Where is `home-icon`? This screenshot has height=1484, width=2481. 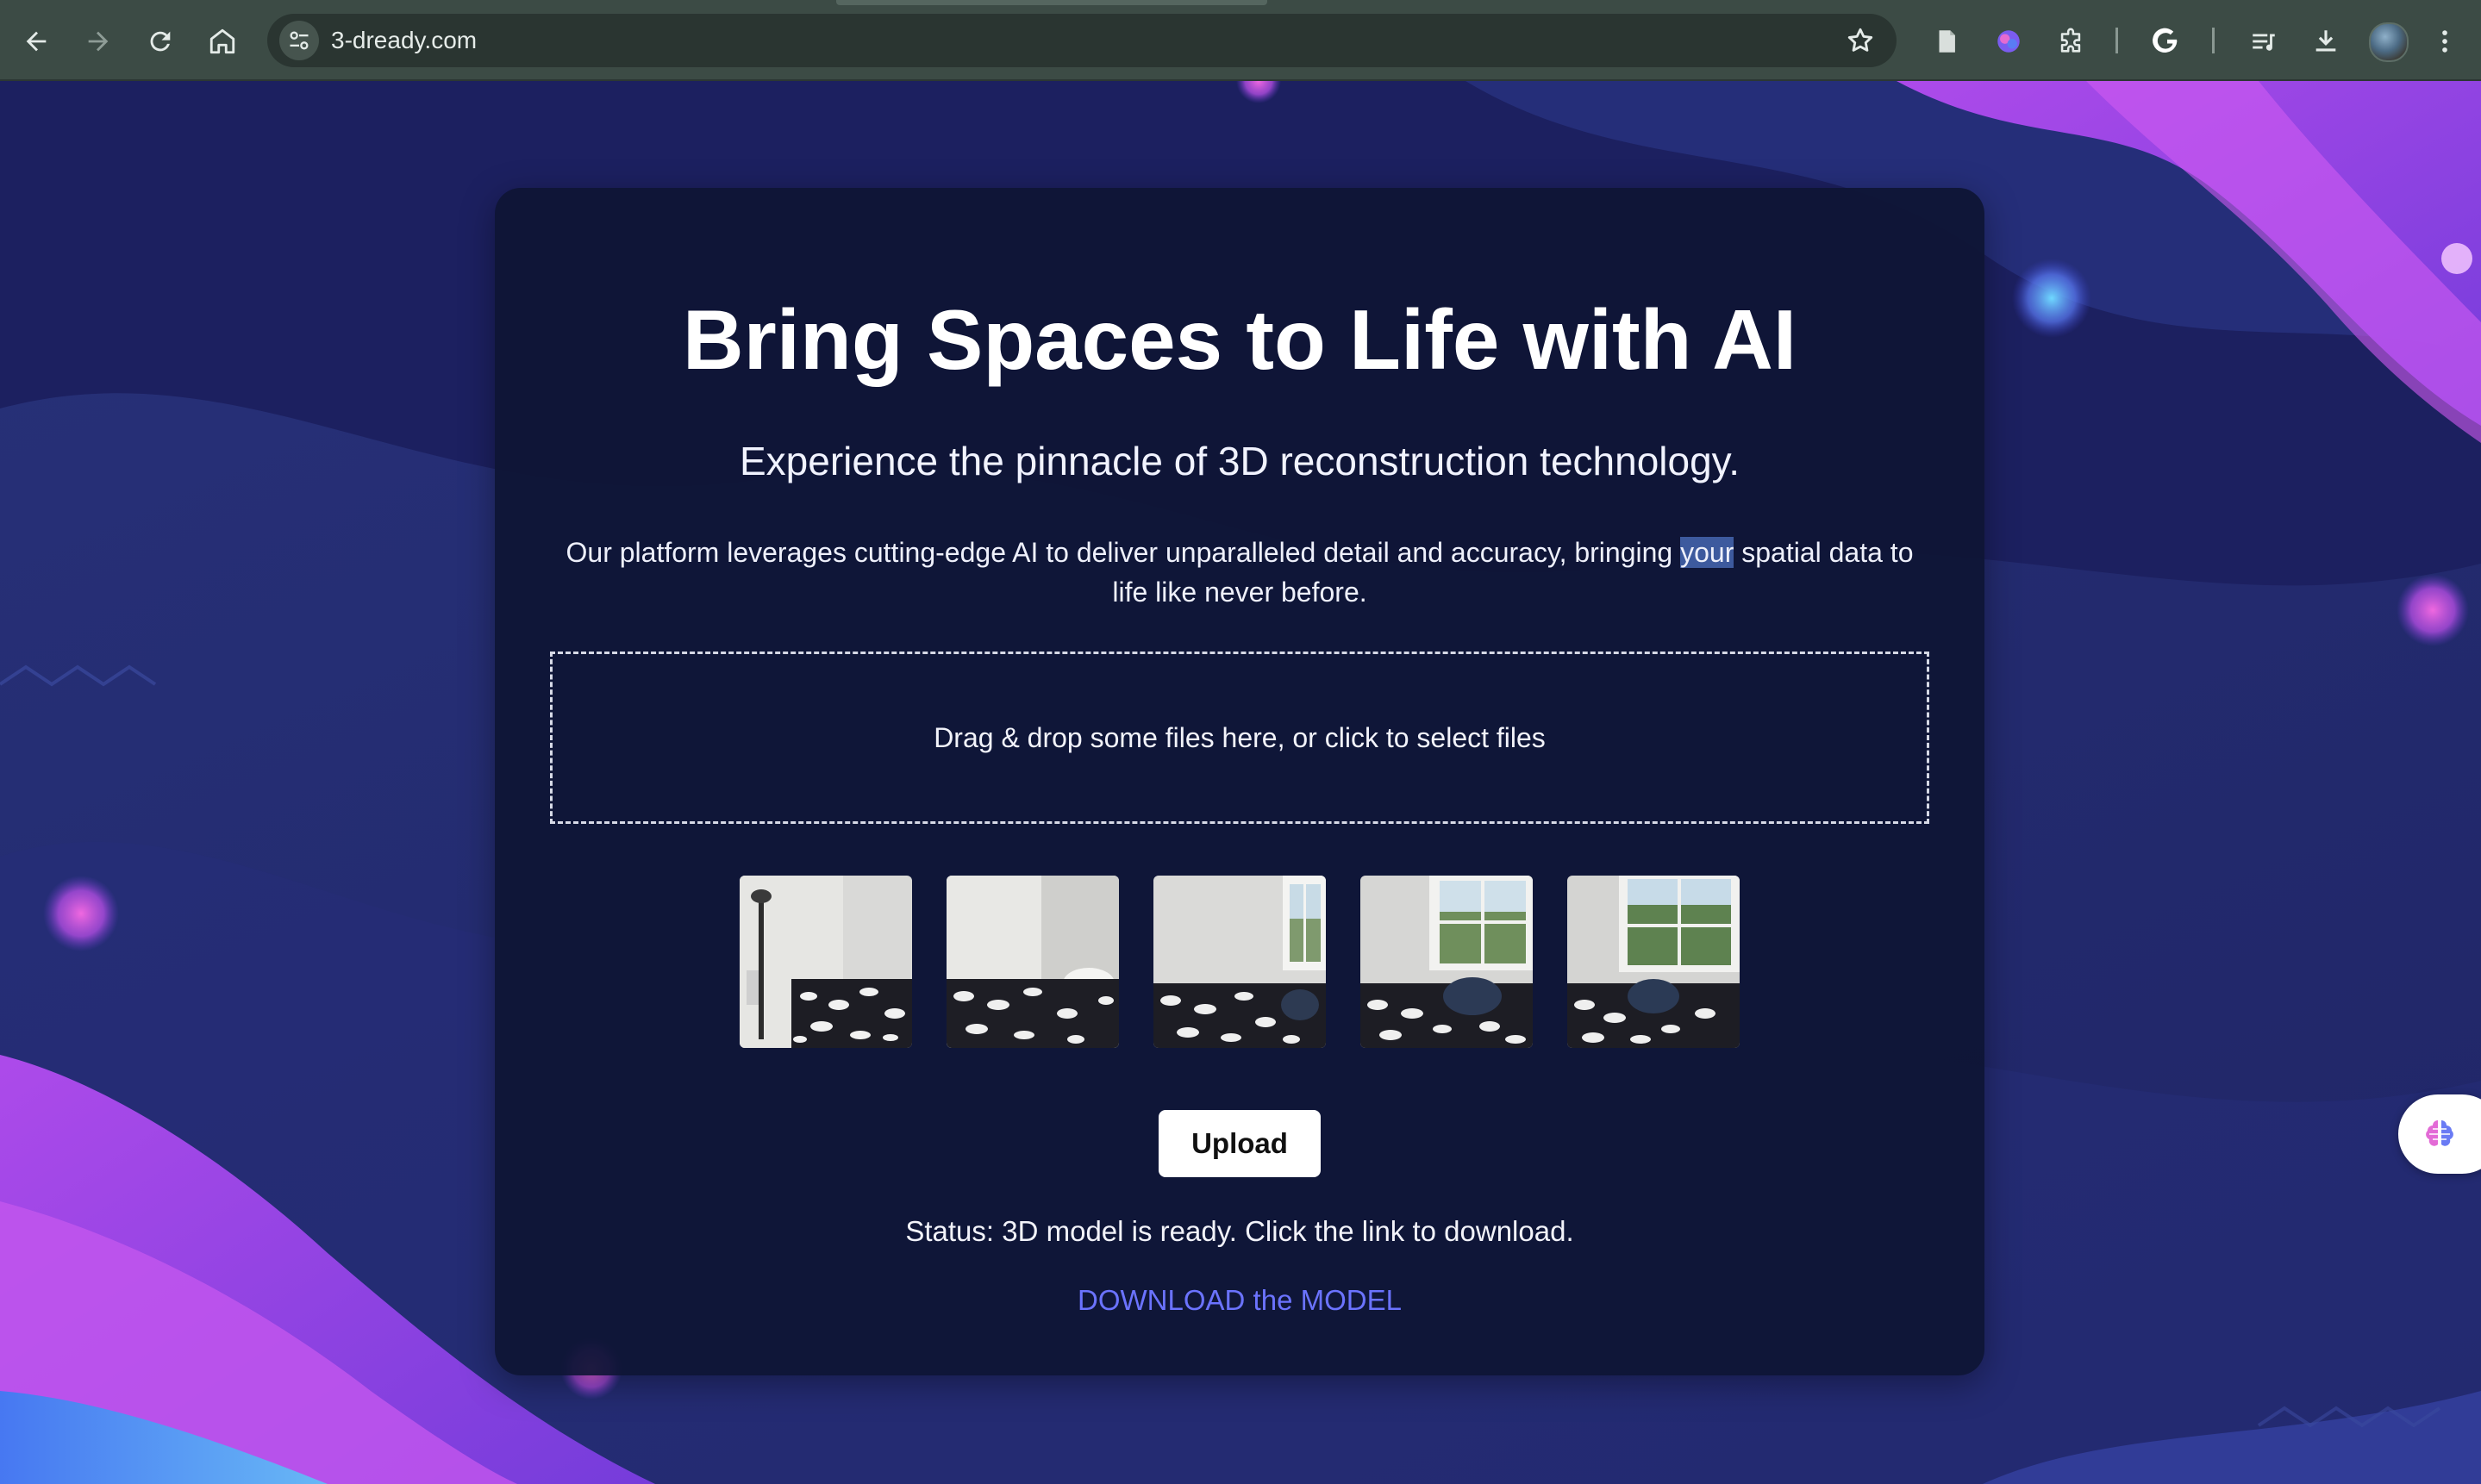 home-icon is located at coordinates (222, 41).